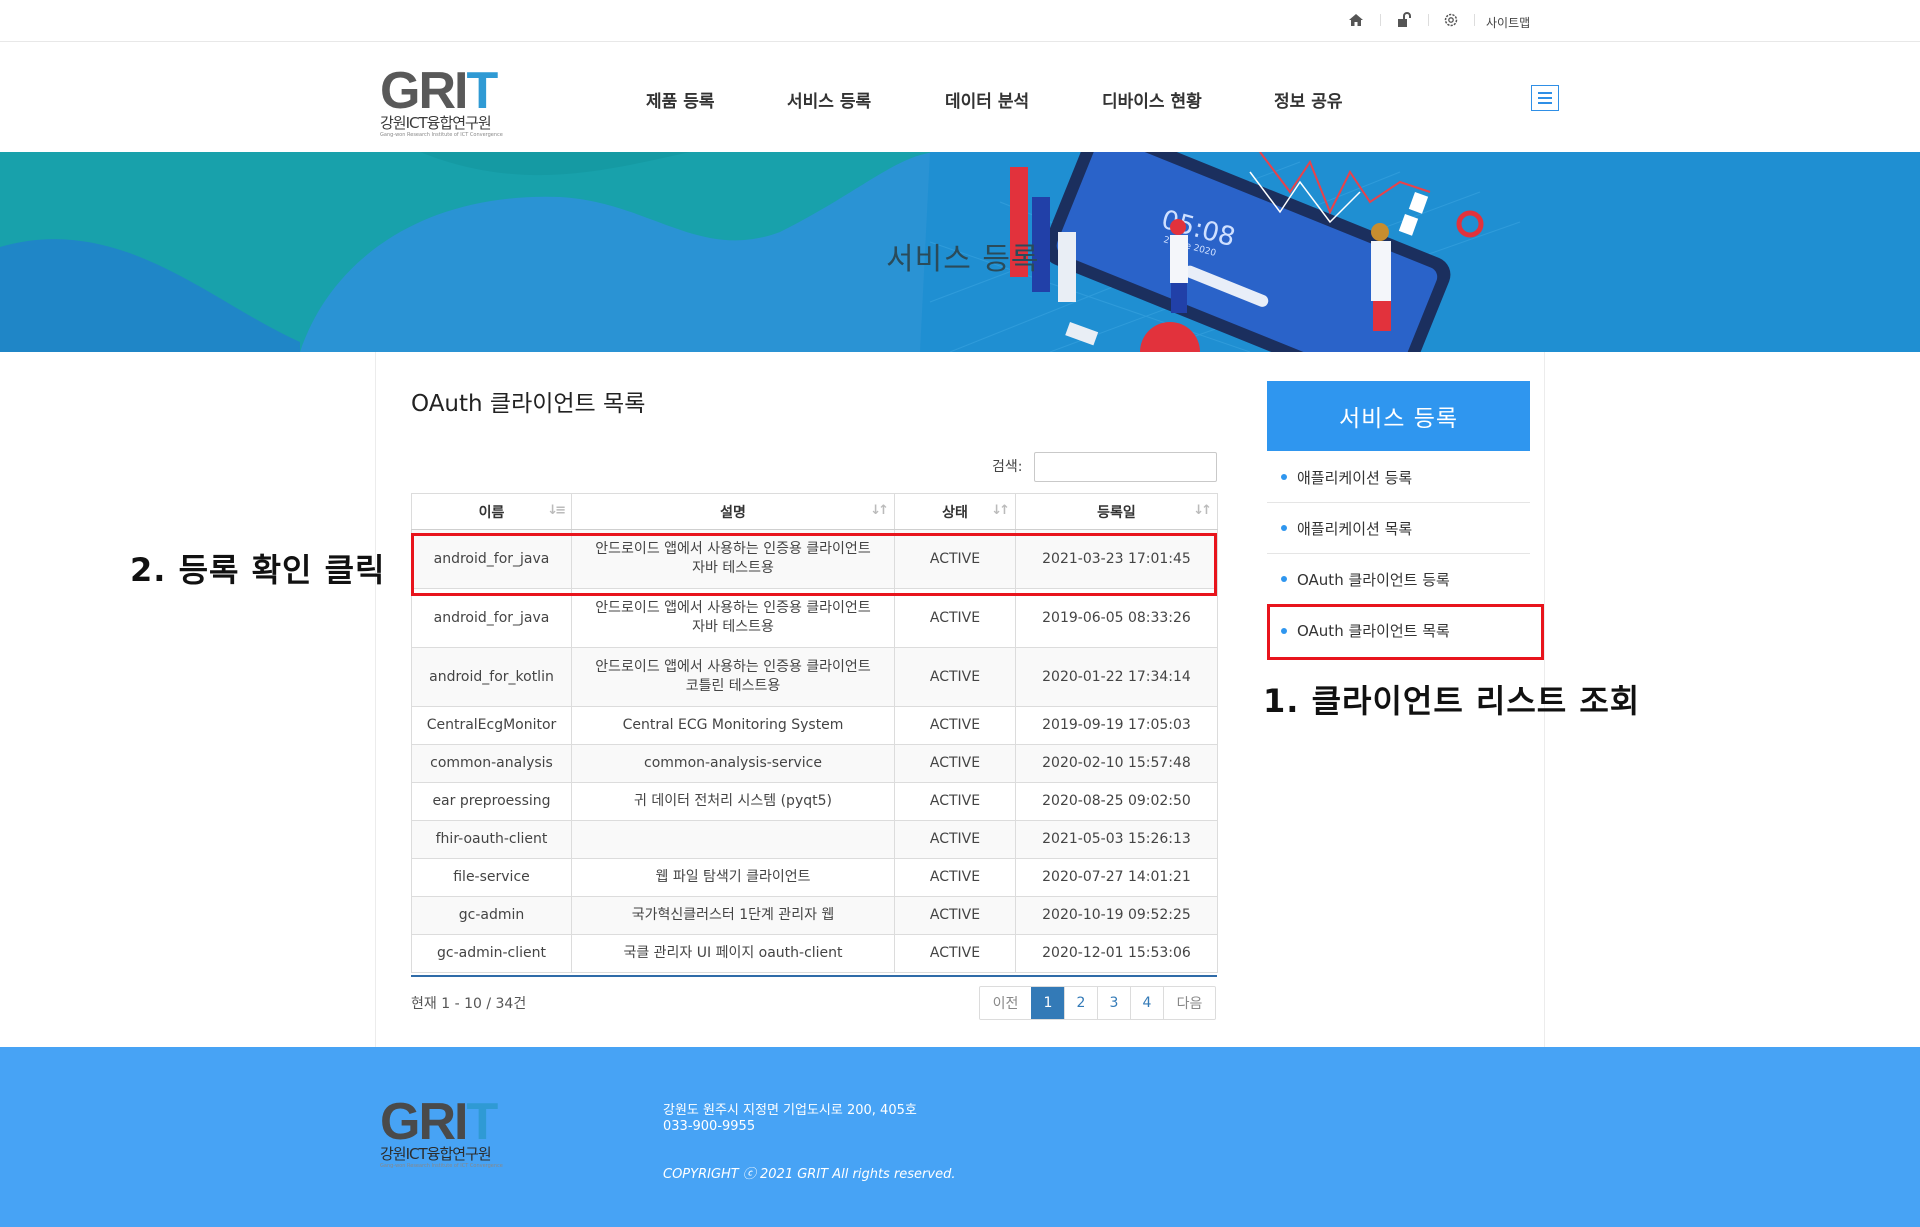  I want to click on cell-description: 국가혁신클러스터 1단계 관리자 웹, so click(733, 915).